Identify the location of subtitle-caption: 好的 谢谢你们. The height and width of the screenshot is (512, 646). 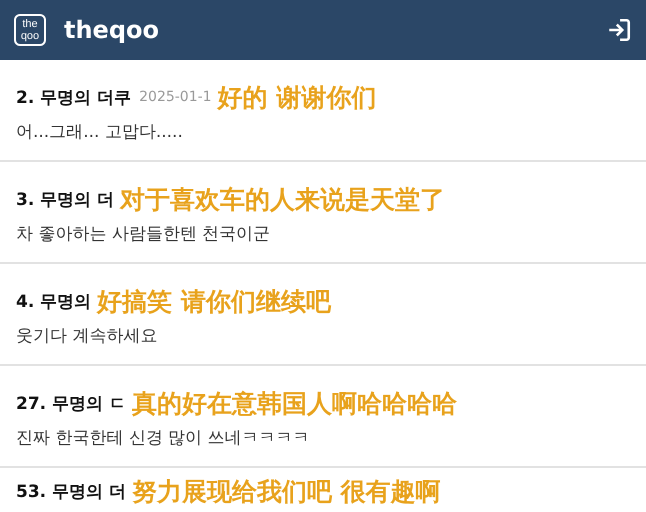
(297, 98).